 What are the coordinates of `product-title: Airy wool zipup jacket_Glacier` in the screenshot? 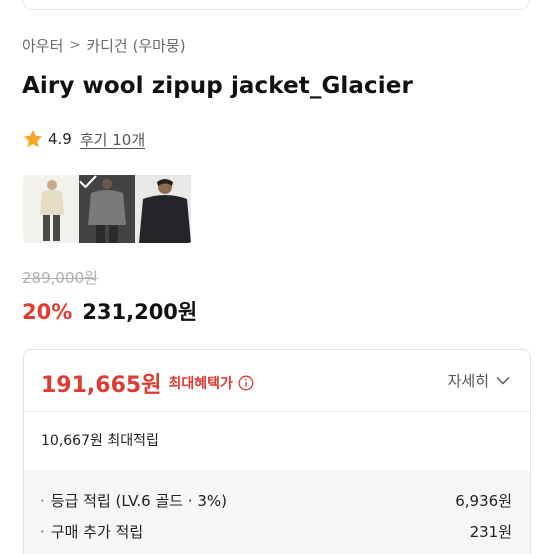 It's located at (217, 86).